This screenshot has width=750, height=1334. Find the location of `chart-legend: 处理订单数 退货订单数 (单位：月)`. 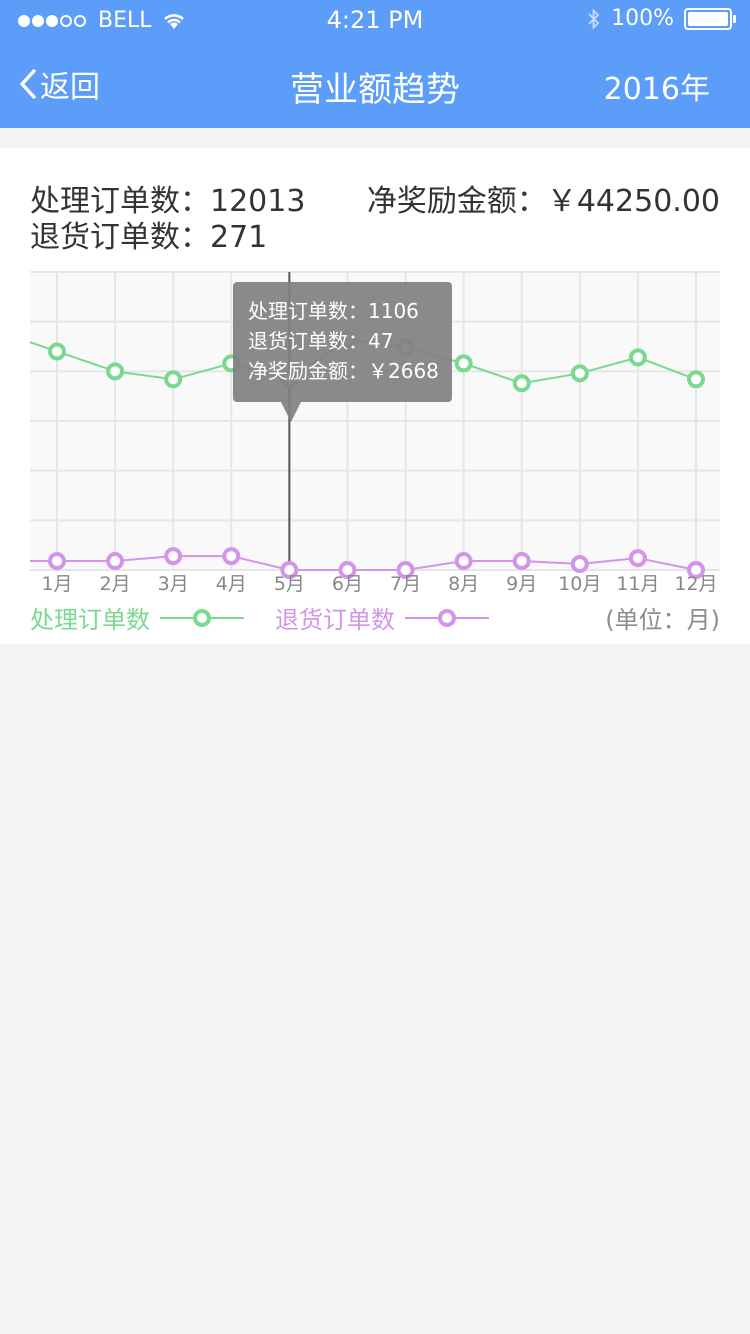

chart-legend: 处理订单数 退货订单数 (单位：月) is located at coordinates (375, 620).